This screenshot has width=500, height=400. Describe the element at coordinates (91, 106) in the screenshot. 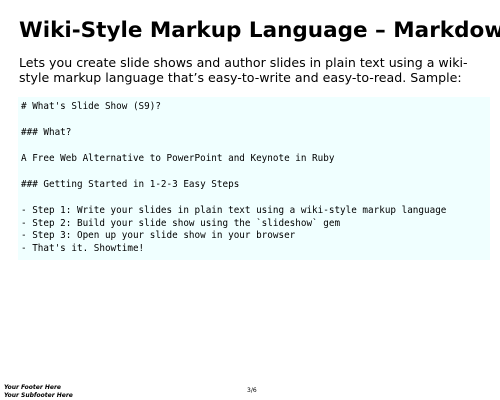

I see `code-line: # What's Slide Show (S9)?` at that location.